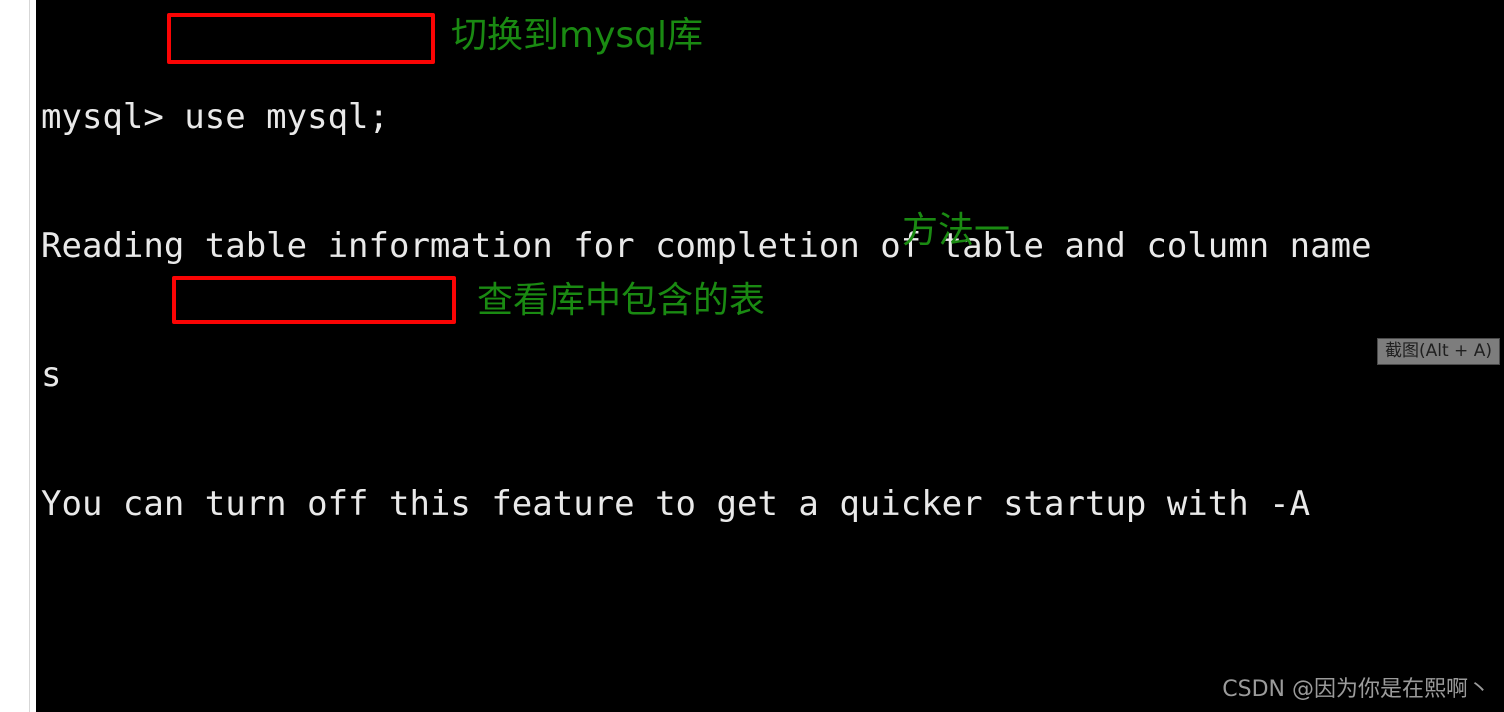 The image size is (1504, 712). I want to click on left-gutter, so click(18, 356).